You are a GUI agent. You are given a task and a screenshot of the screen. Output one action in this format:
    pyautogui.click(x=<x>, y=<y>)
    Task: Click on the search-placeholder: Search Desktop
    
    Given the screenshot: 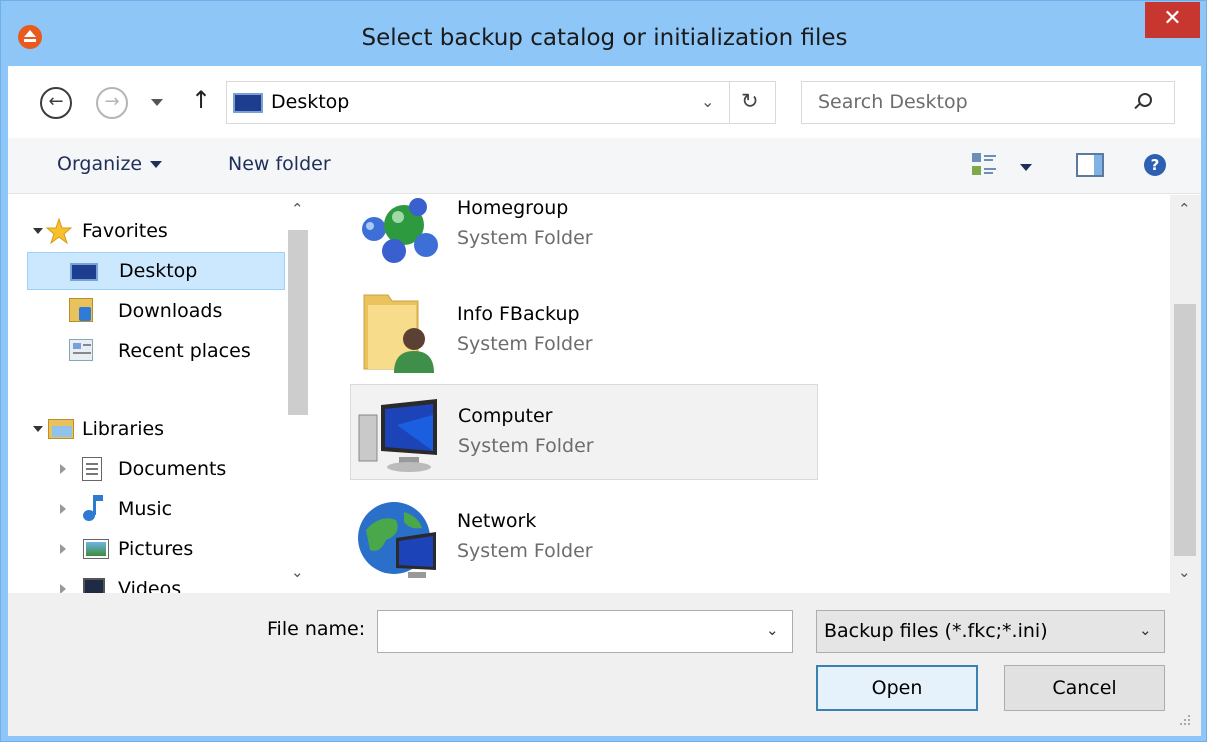 What is the action you would take?
    pyautogui.click(x=893, y=102)
    